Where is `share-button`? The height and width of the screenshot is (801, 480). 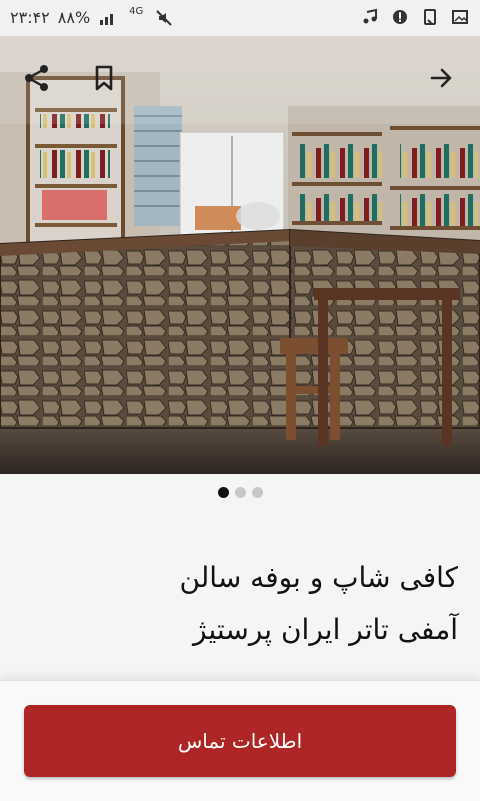
share-button is located at coordinates (38, 78).